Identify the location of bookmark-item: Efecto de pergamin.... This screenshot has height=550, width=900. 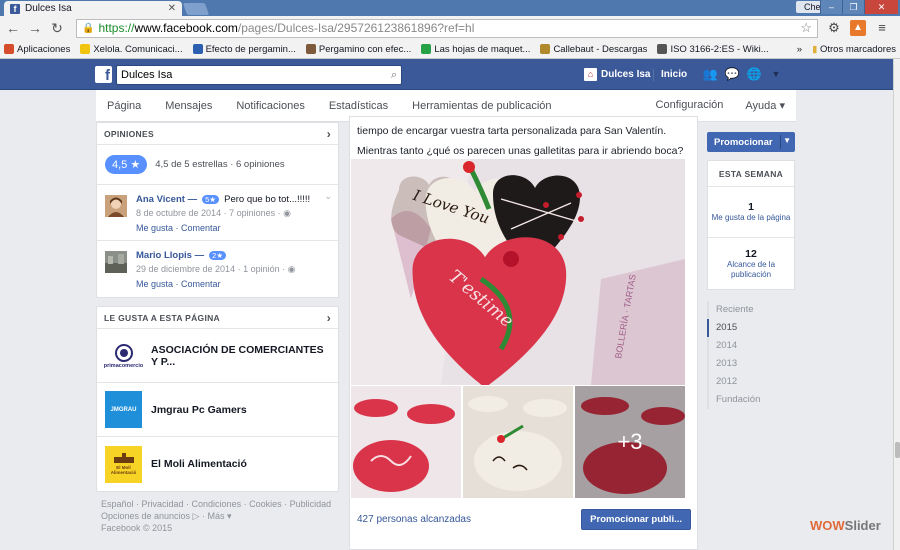
(244, 49).